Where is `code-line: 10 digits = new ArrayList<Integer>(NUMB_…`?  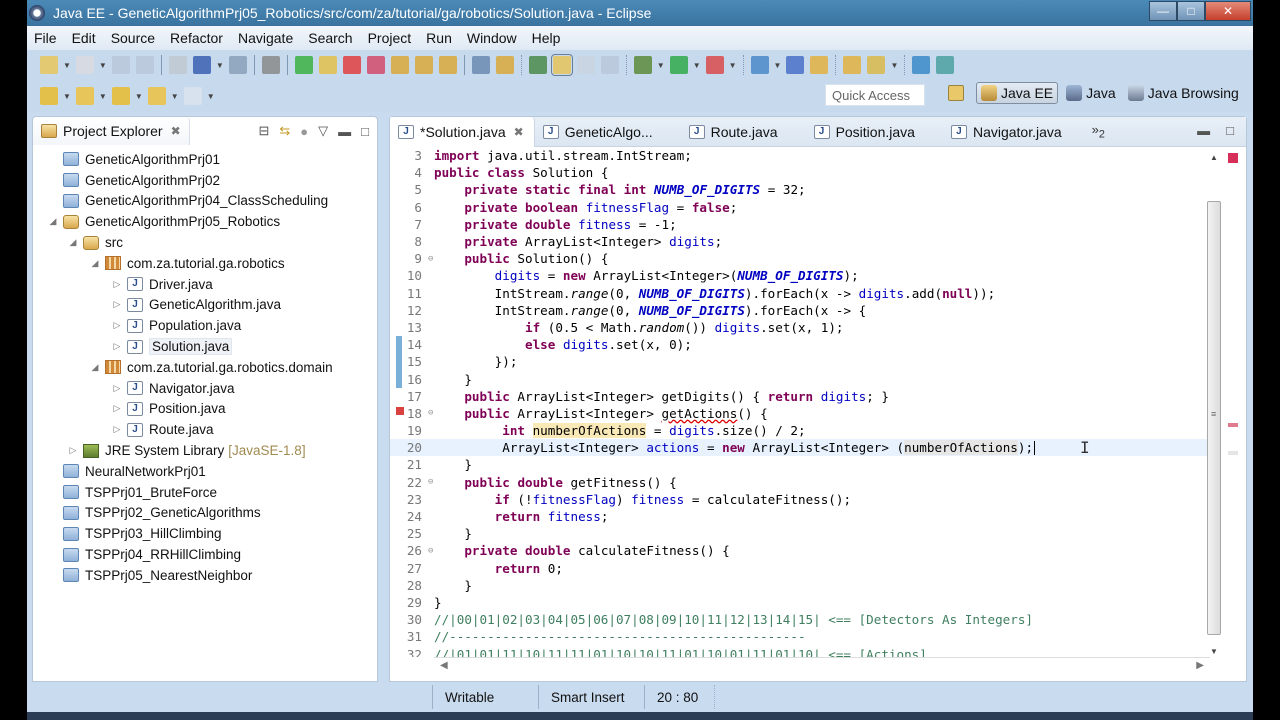 code-line: 10 digits = new ArrayList<Integer>(NUMB_… is located at coordinates (800, 275).